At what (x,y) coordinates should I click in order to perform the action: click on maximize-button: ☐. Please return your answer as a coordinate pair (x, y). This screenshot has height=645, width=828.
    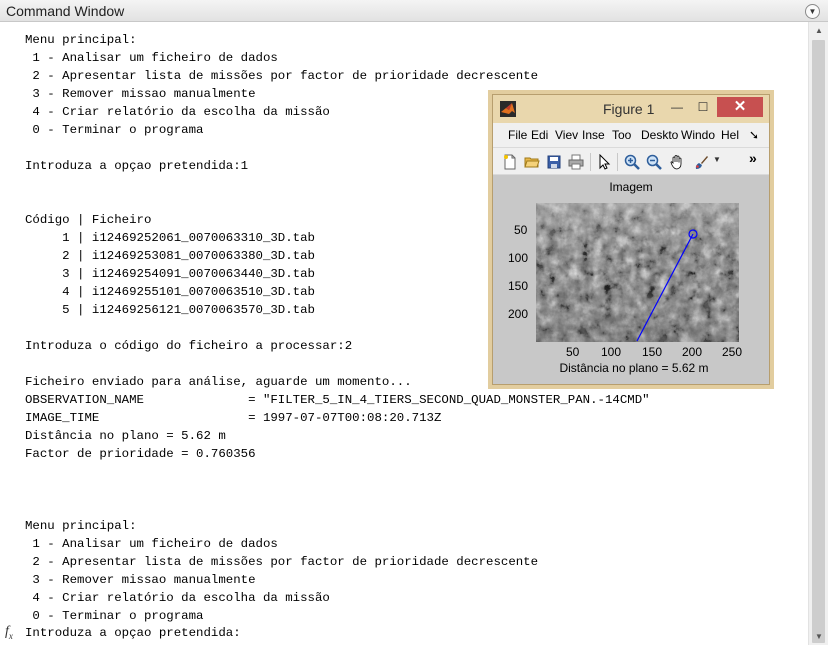
    Looking at the image, I should click on (703, 107).